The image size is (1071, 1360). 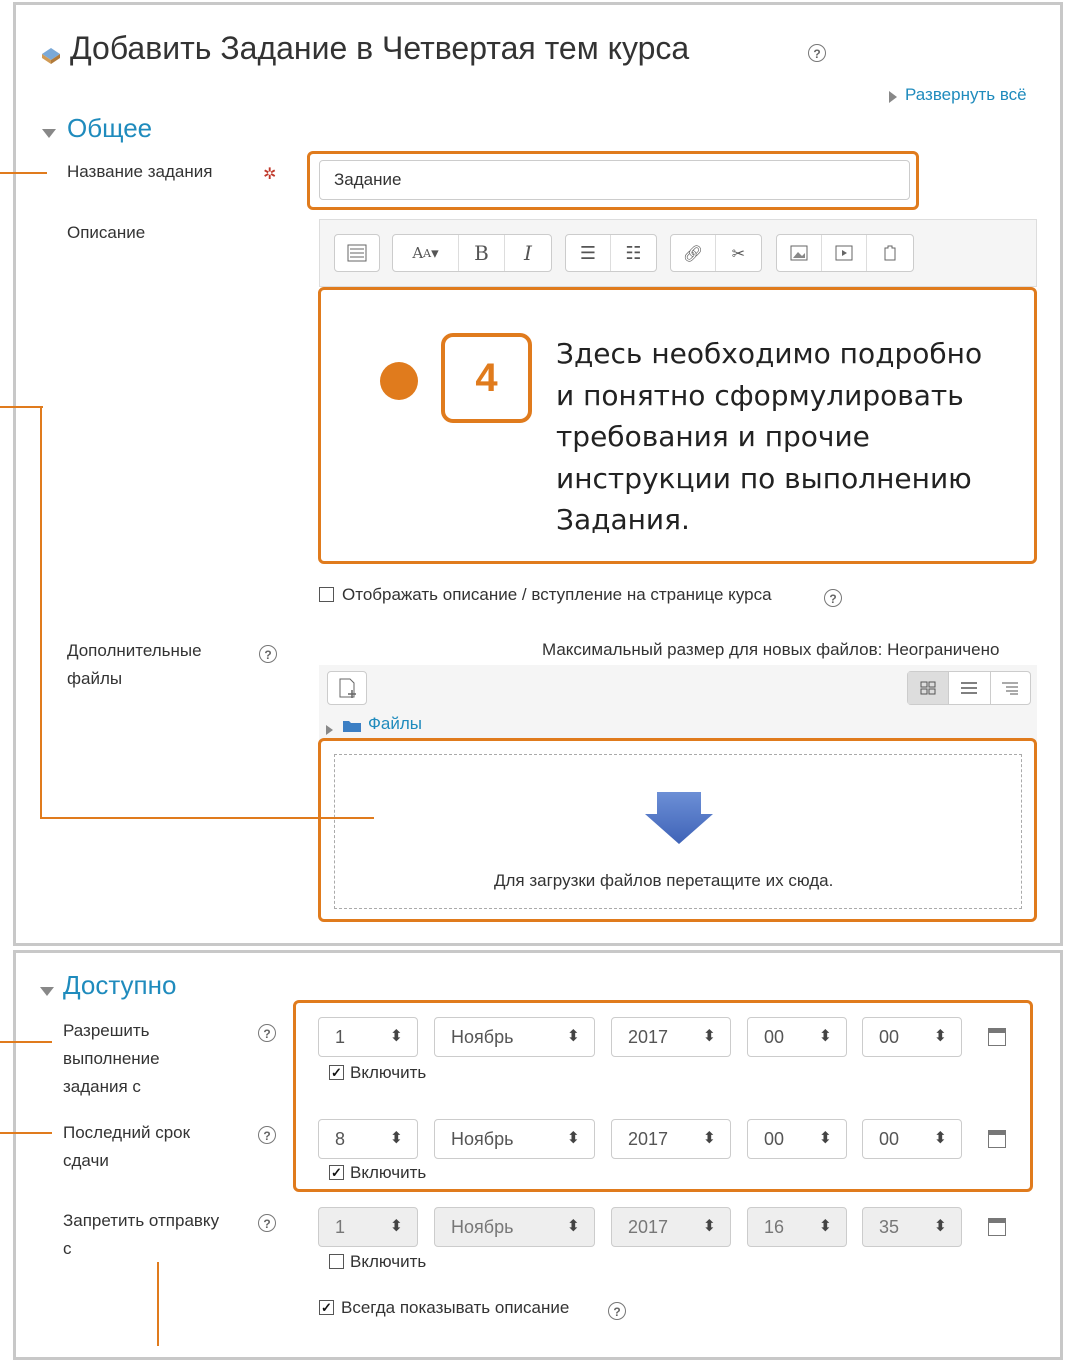 I want to click on hour-select: 16 ⬍, so click(x=797, y=1227).